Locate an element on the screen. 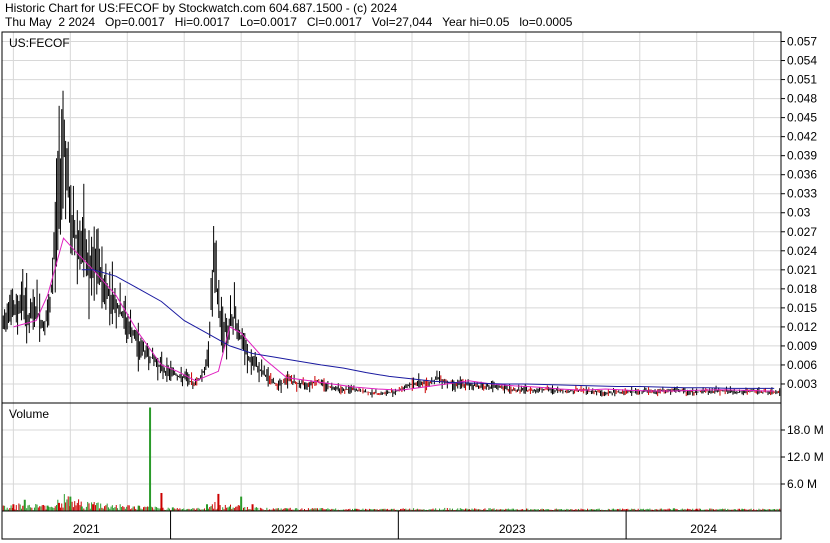 This screenshot has width=830, height=543. price-tick-label: 0.033 is located at coordinates (802, 194).